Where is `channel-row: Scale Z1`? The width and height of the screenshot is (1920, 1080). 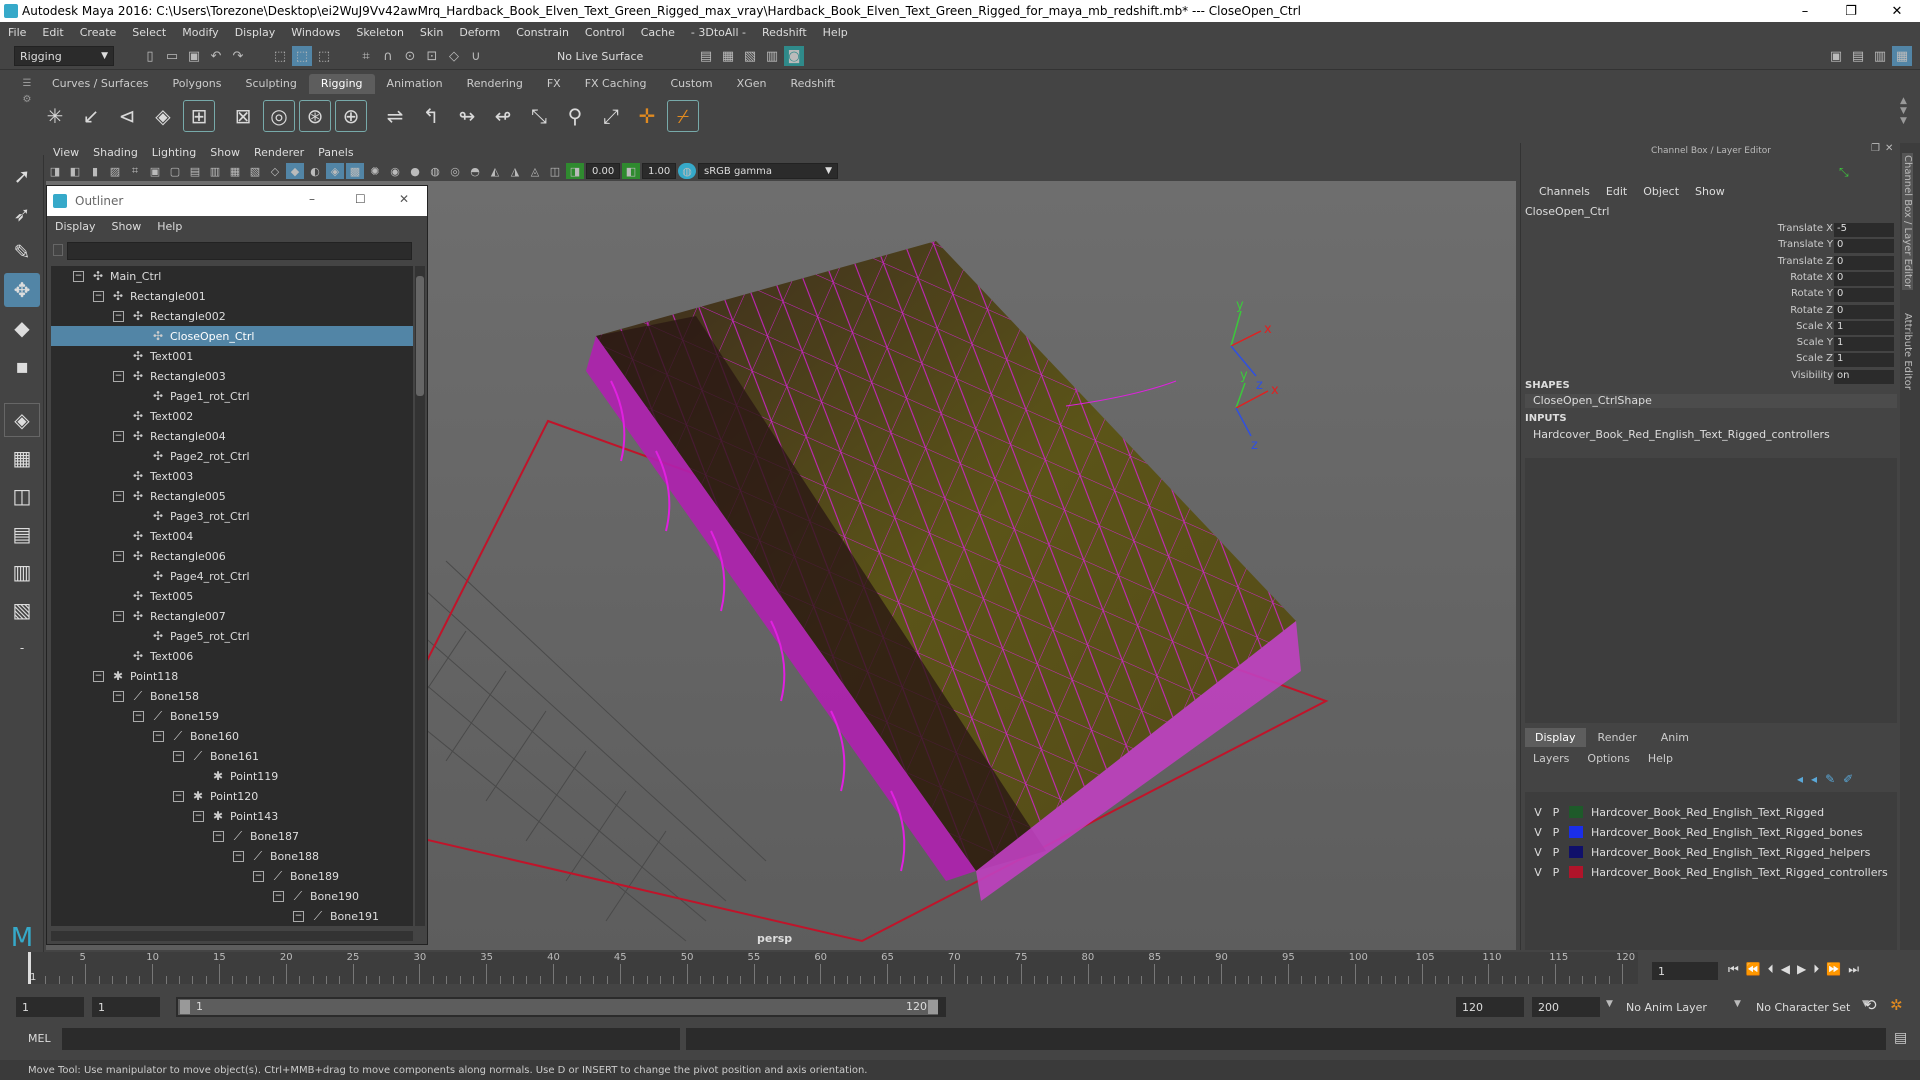 channel-row: Scale Z1 is located at coordinates (1711, 361).